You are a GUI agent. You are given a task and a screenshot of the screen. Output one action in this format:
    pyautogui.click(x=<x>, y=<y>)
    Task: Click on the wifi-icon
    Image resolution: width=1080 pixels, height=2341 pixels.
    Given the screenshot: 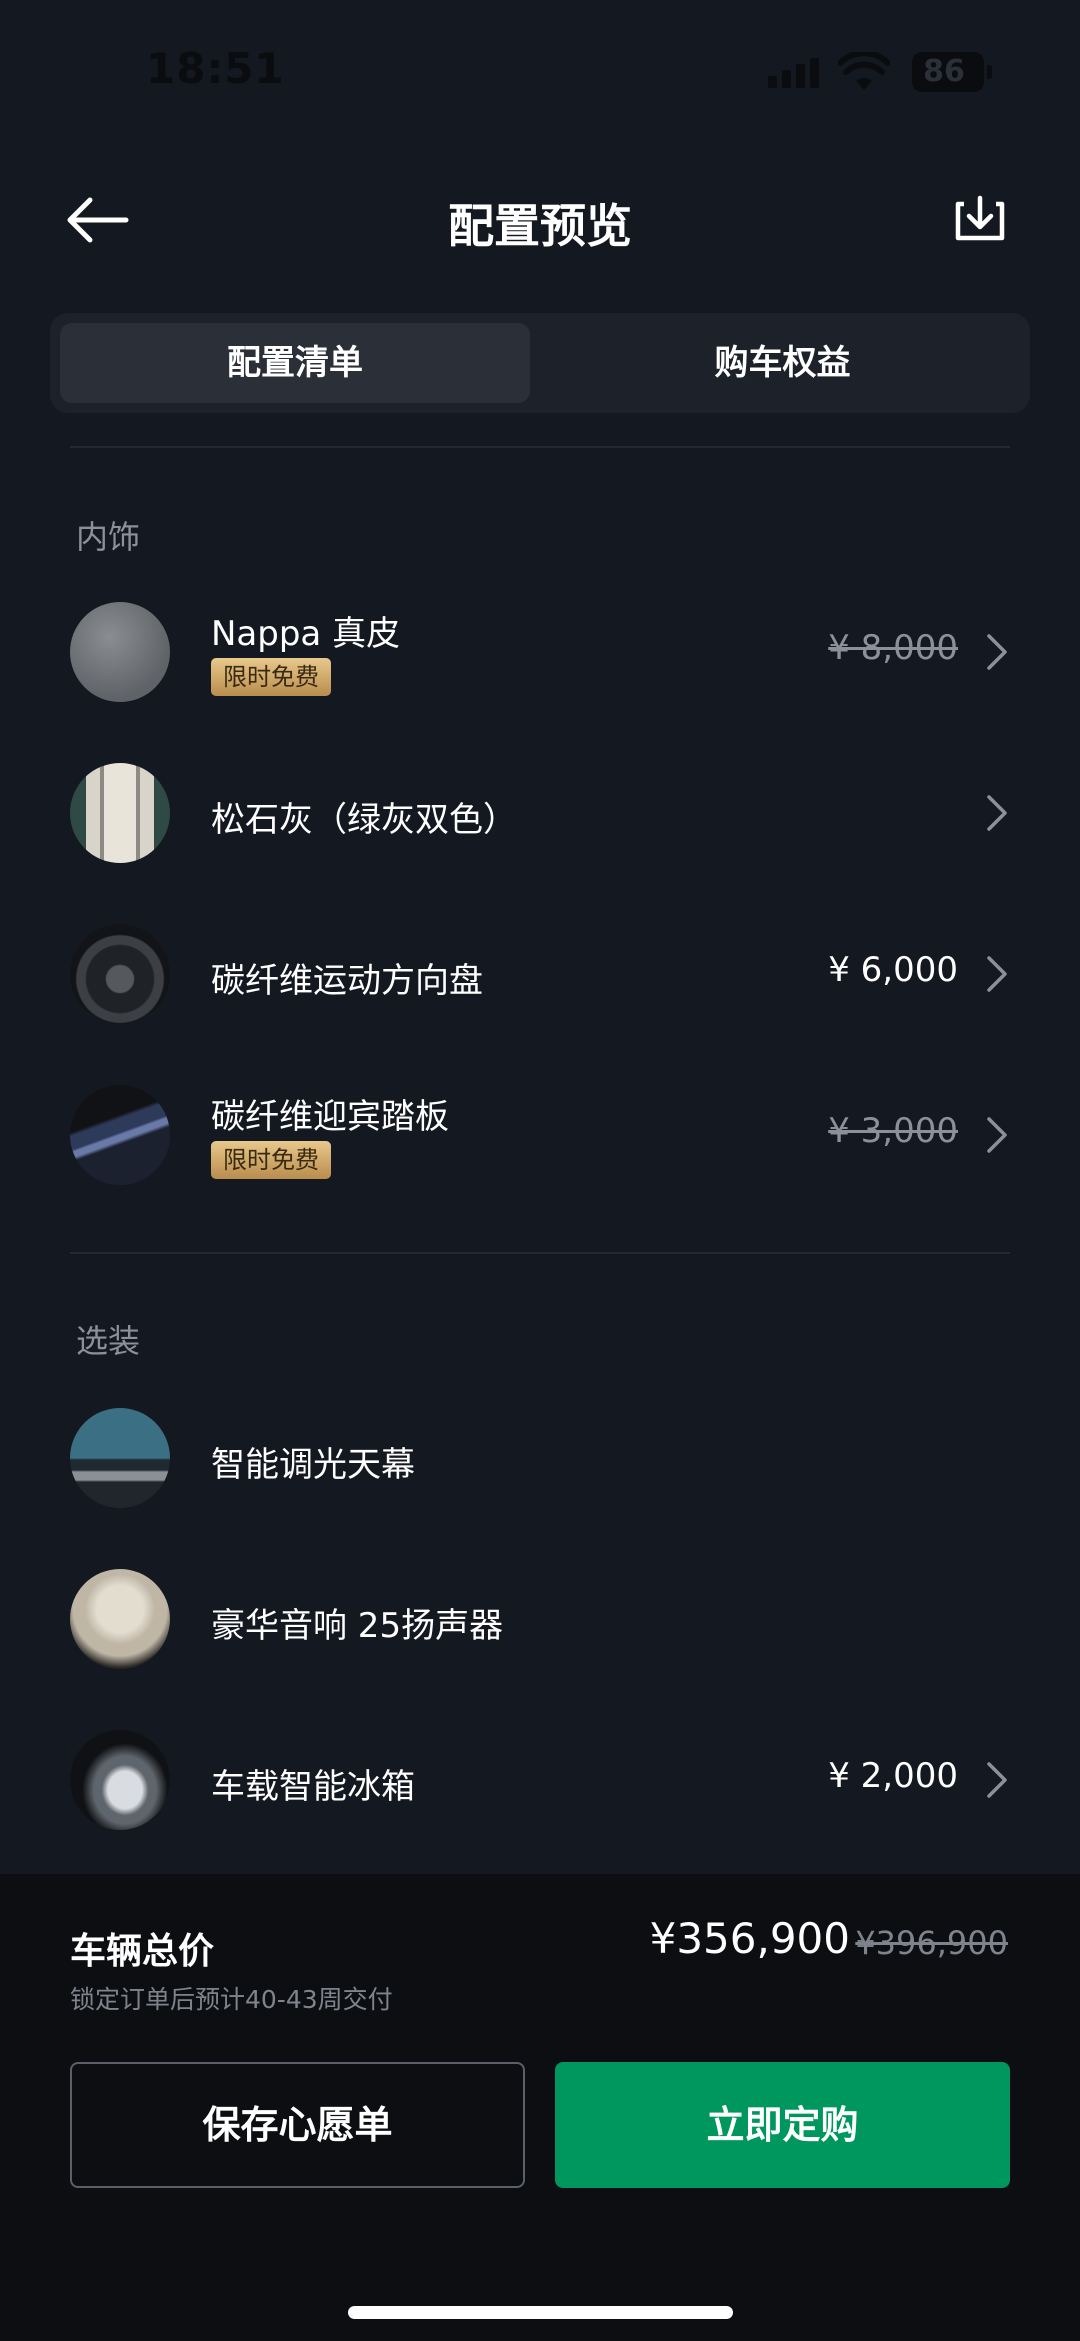 What is the action you would take?
    pyautogui.click(x=864, y=71)
    